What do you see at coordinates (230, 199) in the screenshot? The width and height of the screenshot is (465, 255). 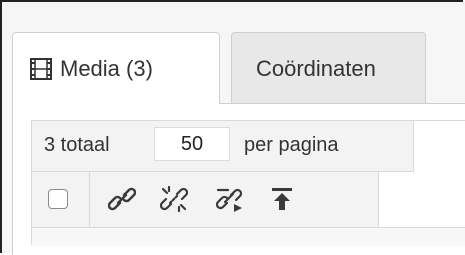 I see `edit-link-icon` at bounding box center [230, 199].